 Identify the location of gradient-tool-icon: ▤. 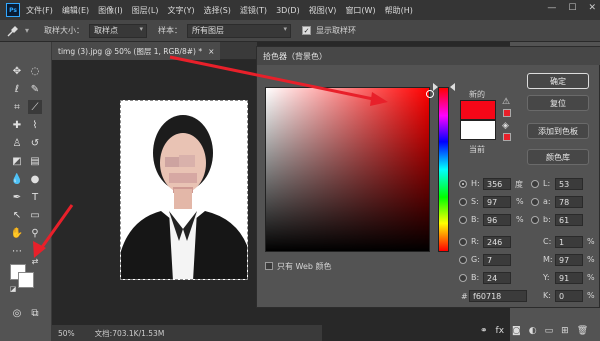
(35, 161).